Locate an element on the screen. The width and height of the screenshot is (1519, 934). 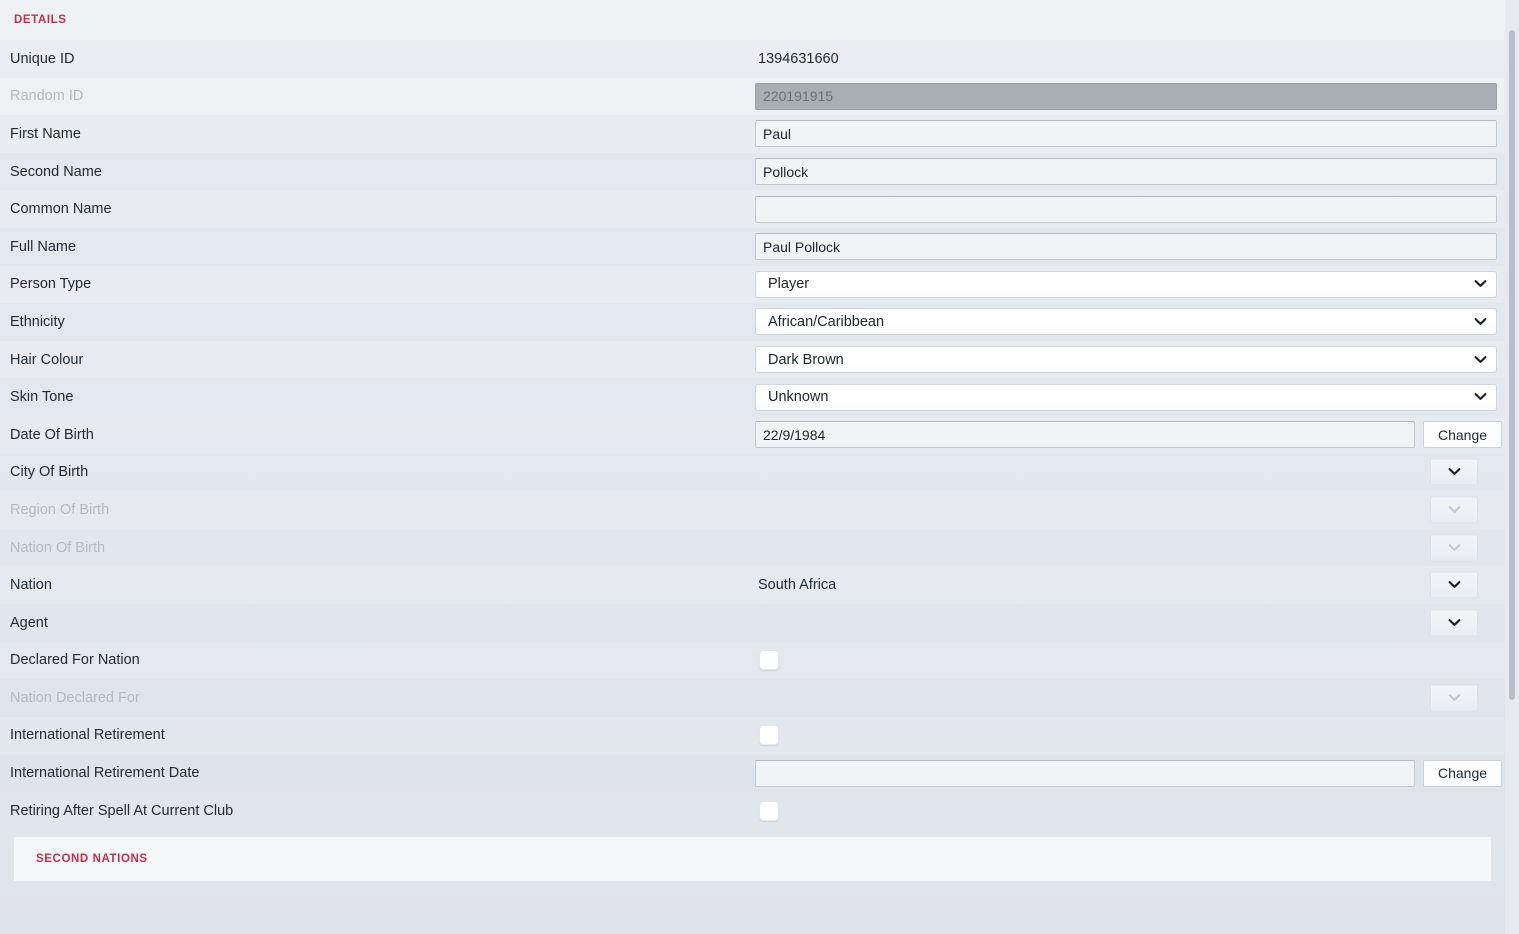
field-declared-for-nation is located at coordinates (1130, 661).